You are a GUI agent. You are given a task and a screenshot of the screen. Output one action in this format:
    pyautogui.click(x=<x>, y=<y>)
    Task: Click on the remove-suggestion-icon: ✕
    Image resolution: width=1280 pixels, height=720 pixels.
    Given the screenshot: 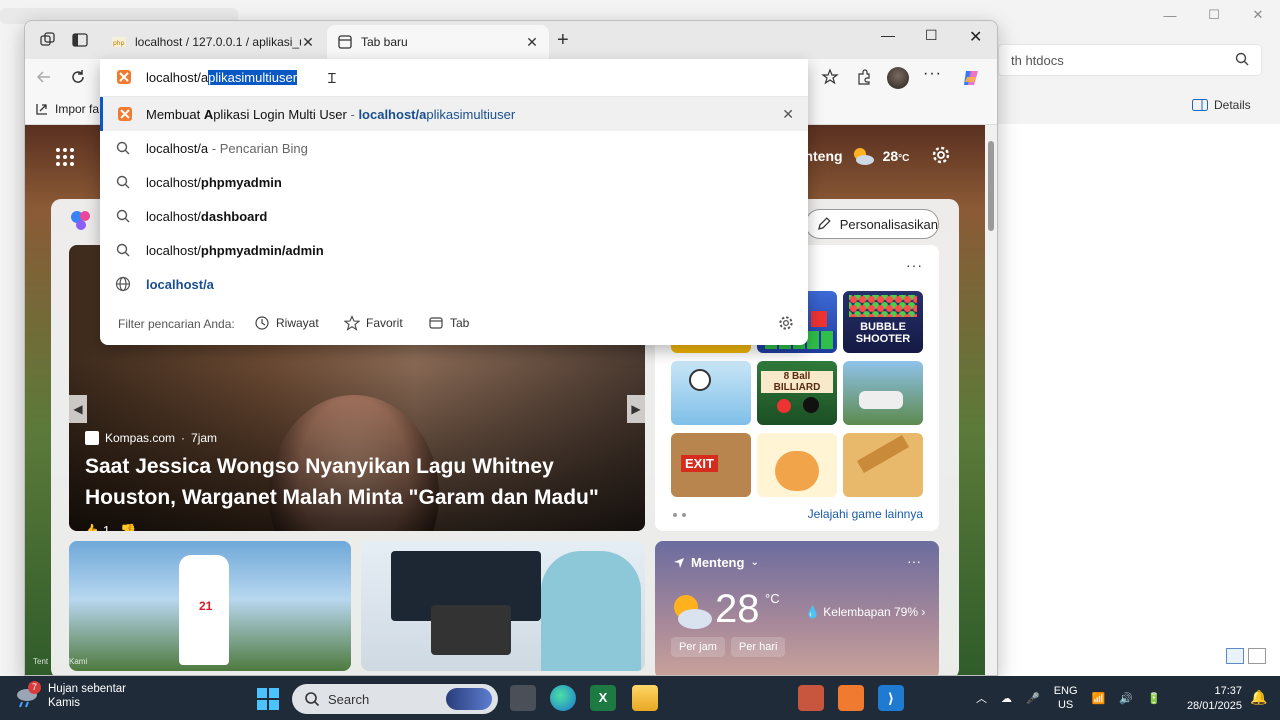 What is the action you would take?
    pyautogui.click(x=788, y=114)
    